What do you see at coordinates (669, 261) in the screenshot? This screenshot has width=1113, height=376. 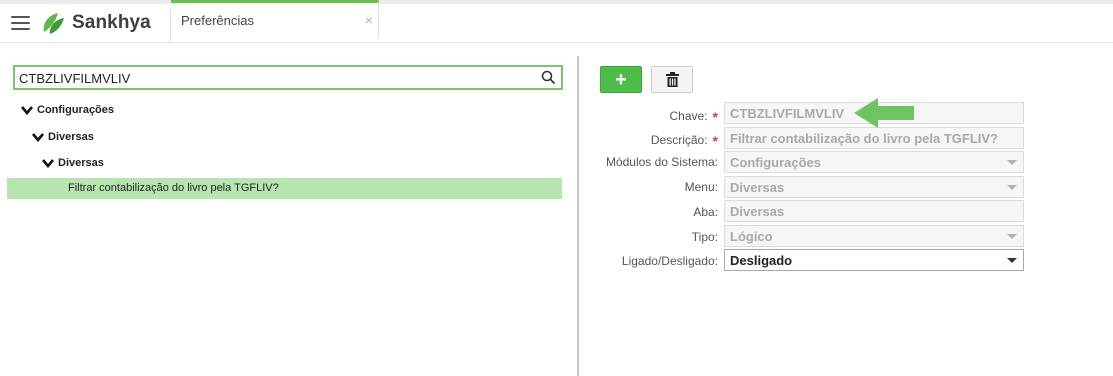 I see `label-text: Ligado/Desligado:` at bounding box center [669, 261].